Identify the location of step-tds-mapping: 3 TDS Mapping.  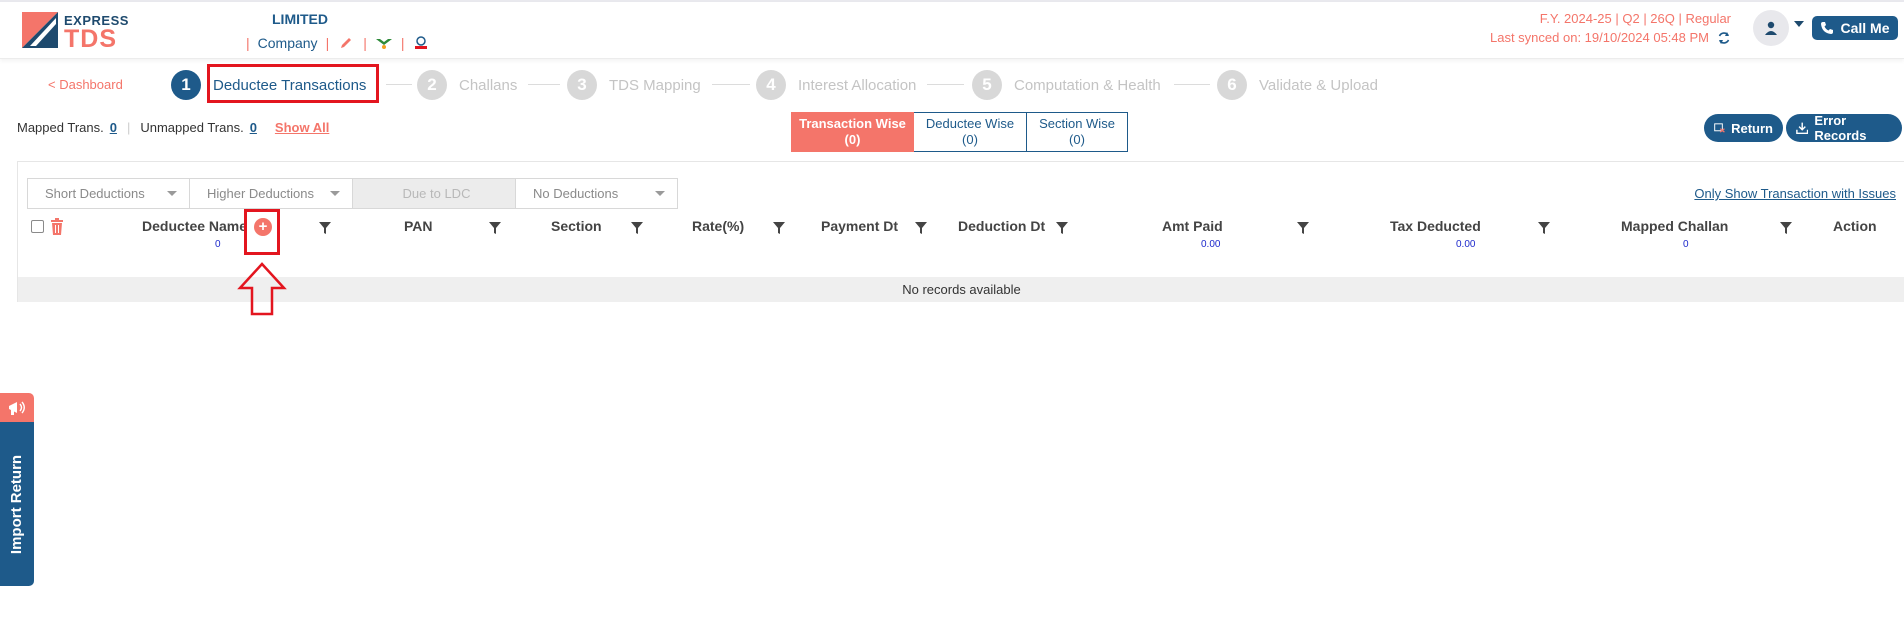
(634, 85).